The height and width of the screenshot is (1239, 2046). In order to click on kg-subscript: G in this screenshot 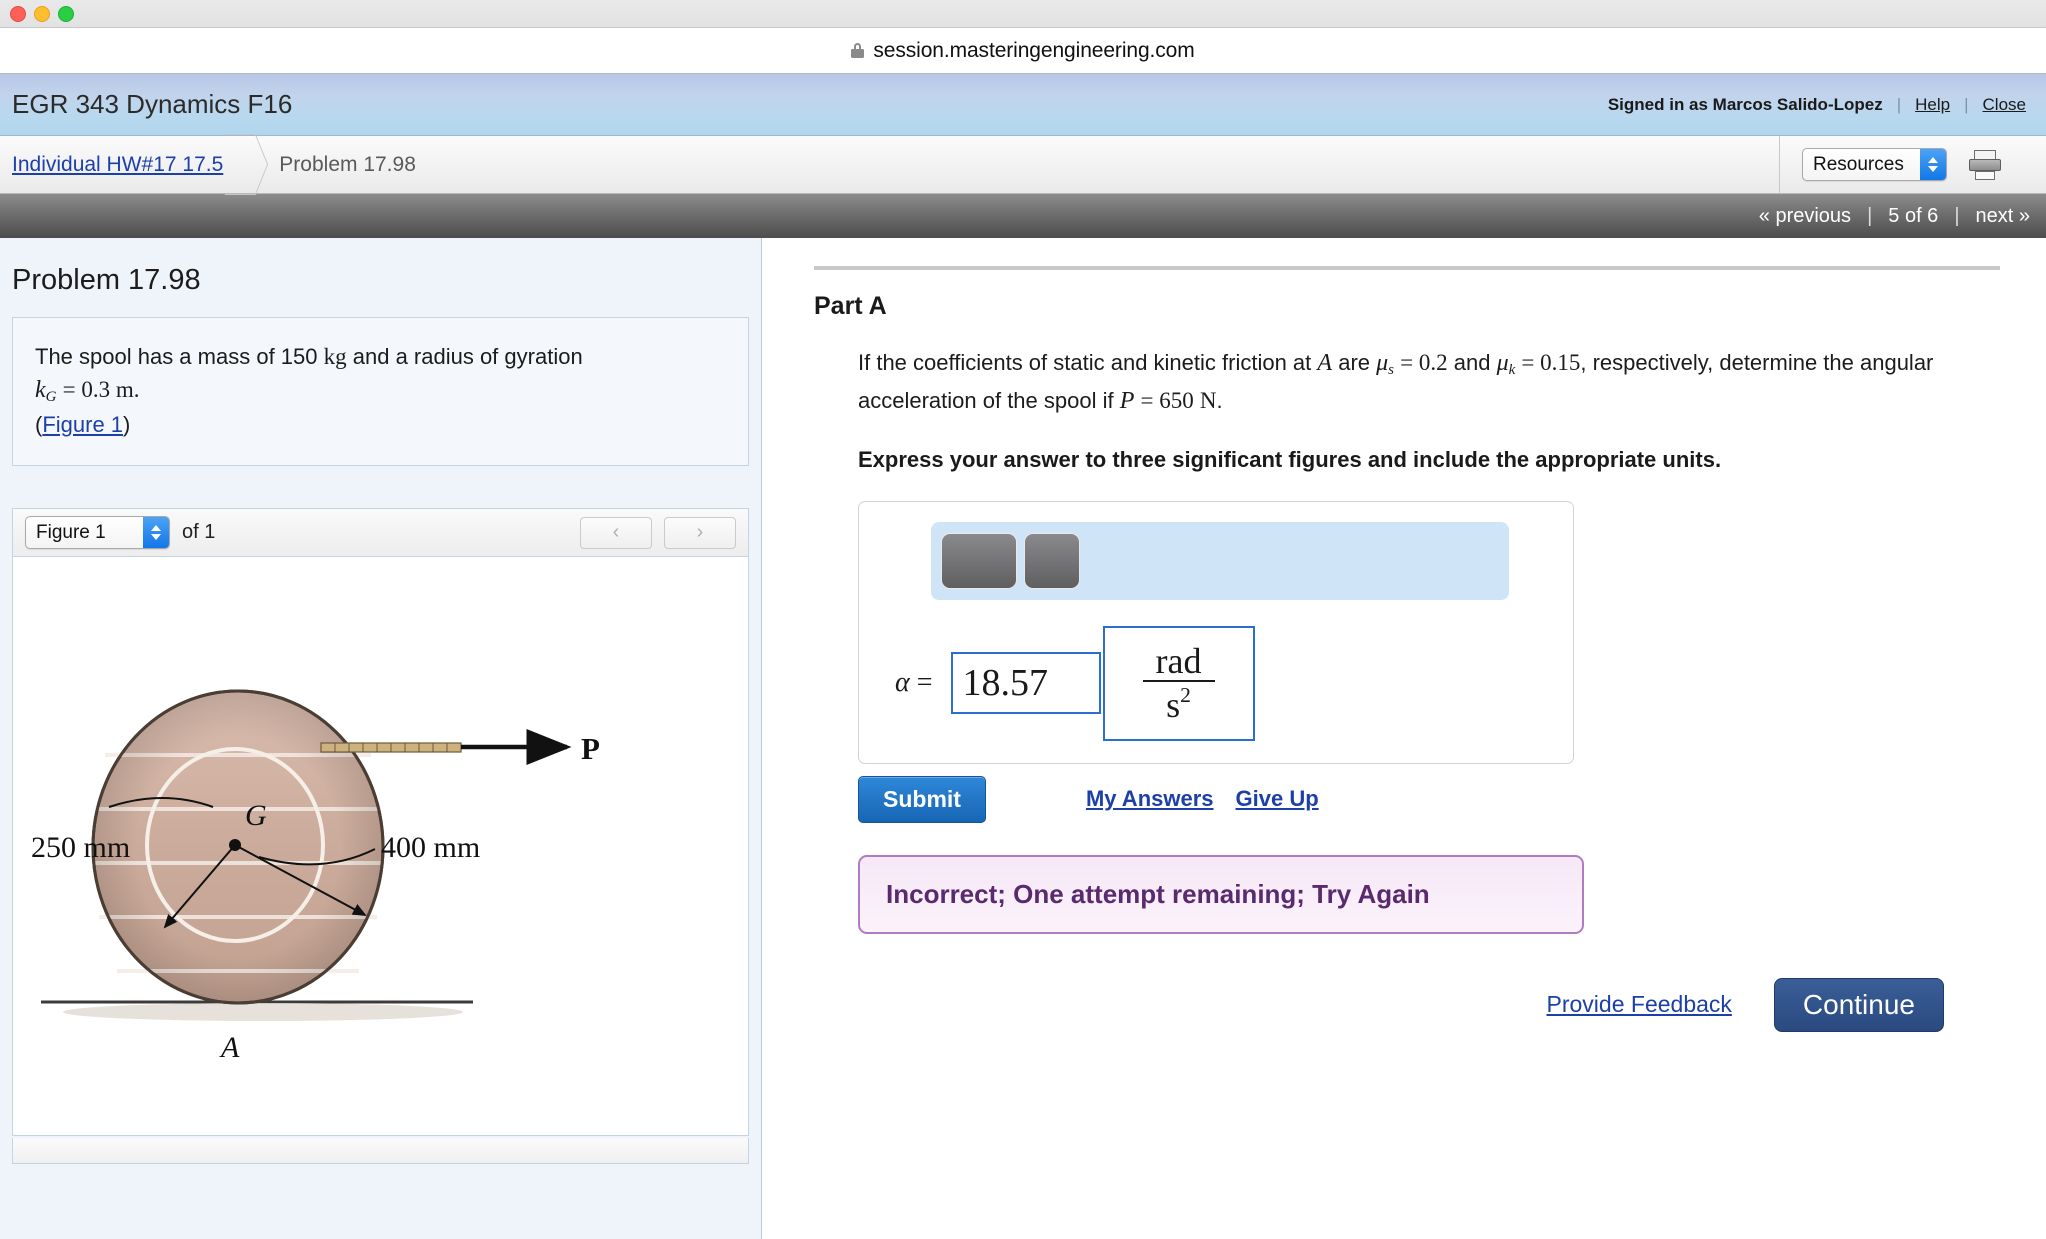, I will do `click(51, 397)`.